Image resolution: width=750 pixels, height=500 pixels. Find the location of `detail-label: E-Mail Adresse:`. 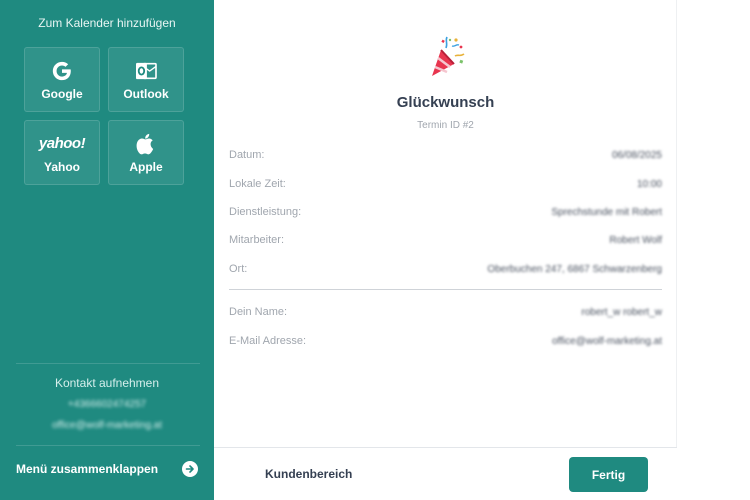

detail-label: E-Mail Adresse: is located at coordinates (268, 341).